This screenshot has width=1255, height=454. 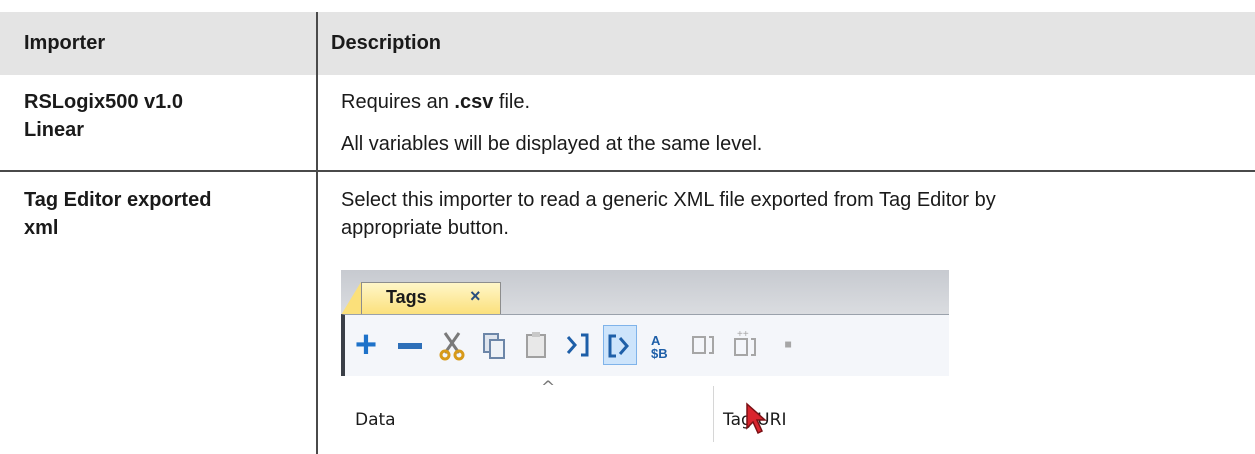 I want to click on column-separator, so click(x=713, y=414).